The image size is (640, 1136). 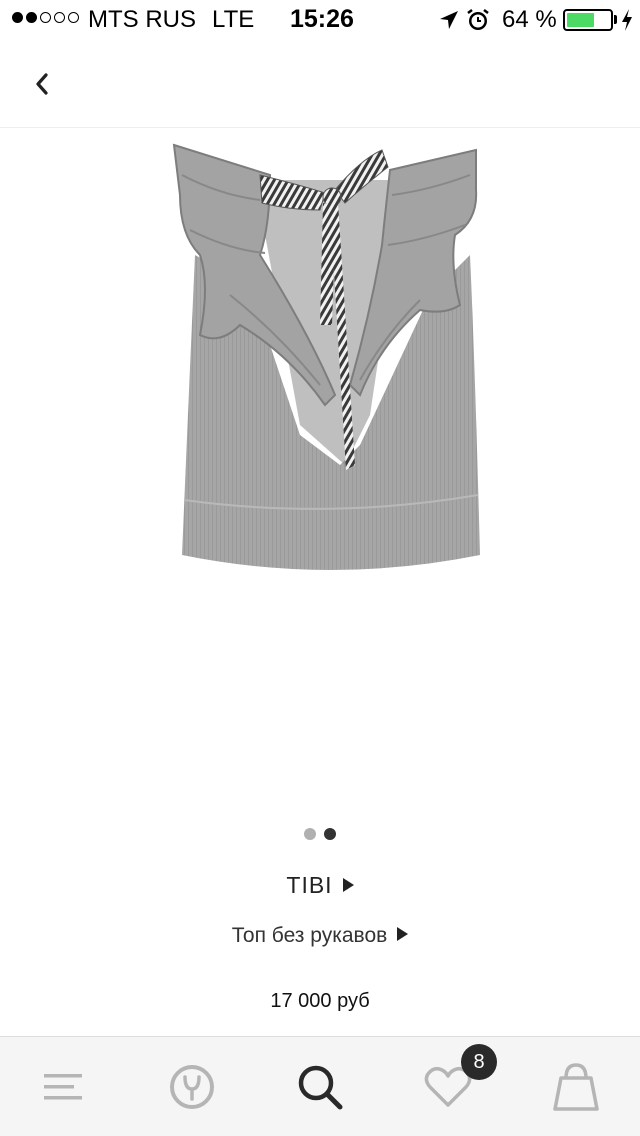 What do you see at coordinates (615, 19) in the screenshot?
I see `battery-cap` at bounding box center [615, 19].